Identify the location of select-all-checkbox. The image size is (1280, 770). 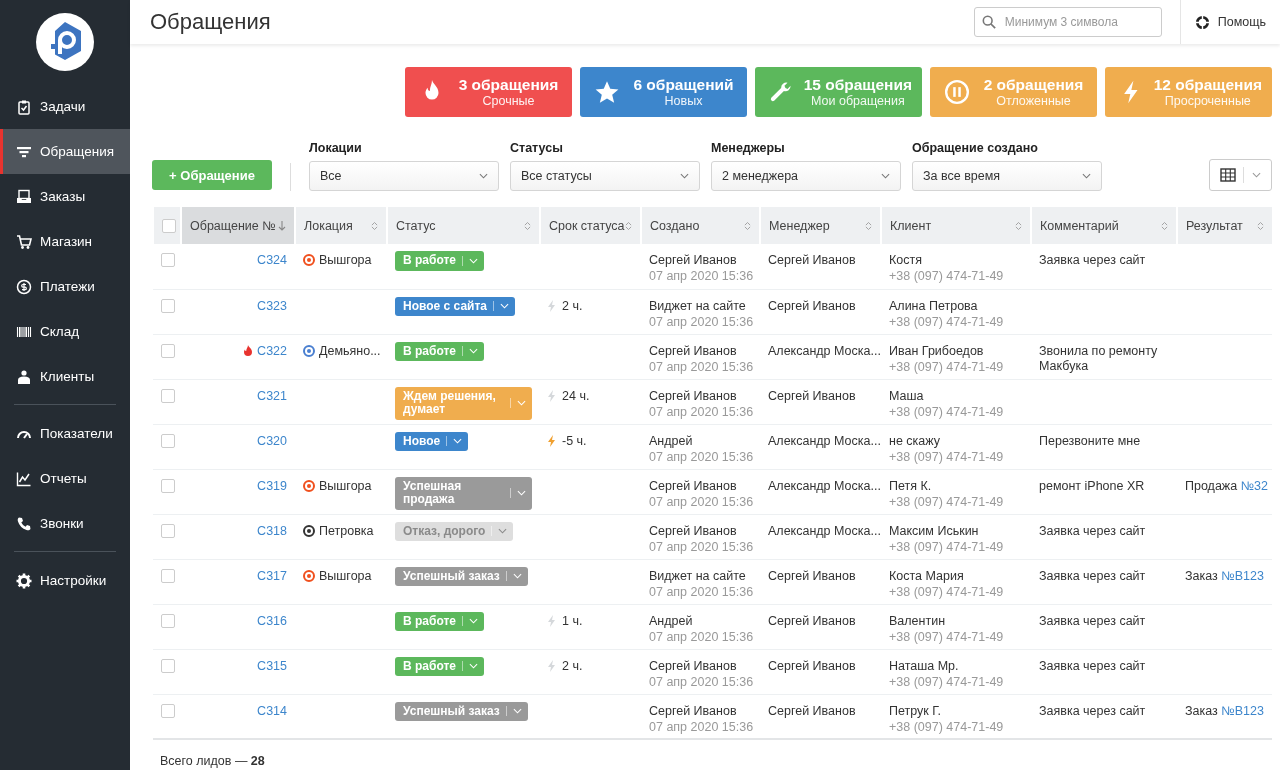
(169, 225).